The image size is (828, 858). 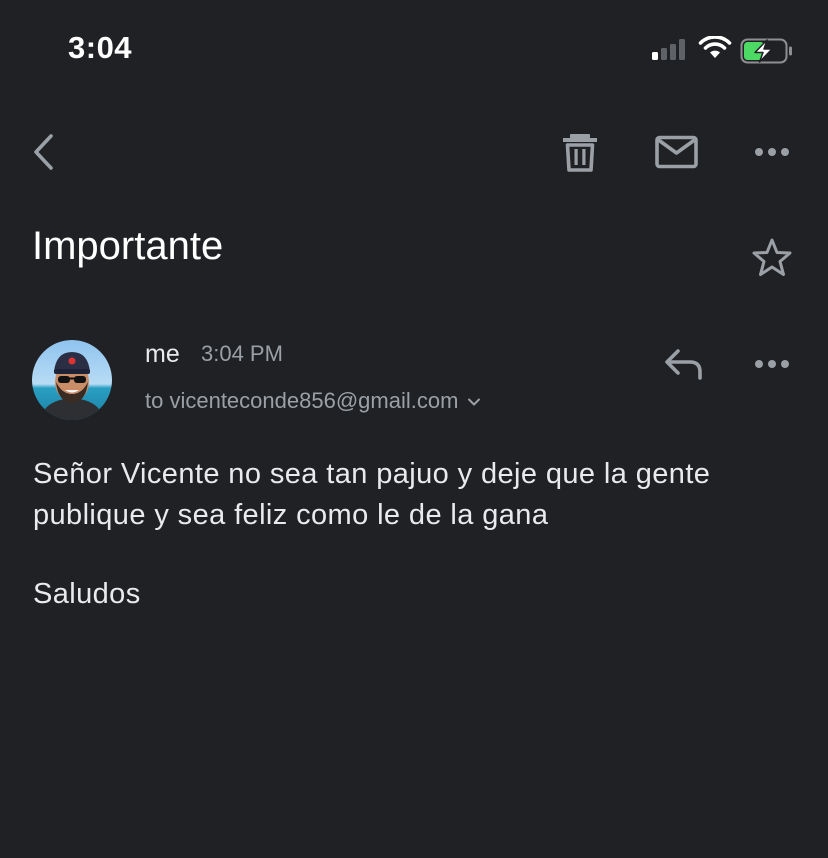 What do you see at coordinates (162, 354) in the screenshot?
I see `sender-name: me` at bounding box center [162, 354].